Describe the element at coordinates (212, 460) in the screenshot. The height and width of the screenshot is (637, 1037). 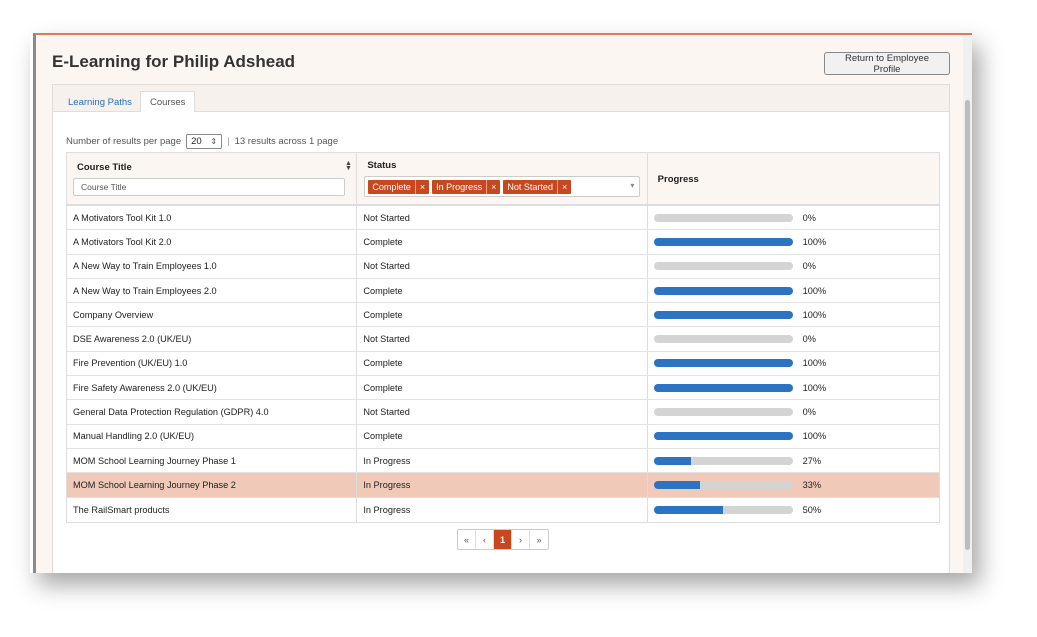
I see `course-title-cell: MOM School Learning Journey Phase 1` at that location.